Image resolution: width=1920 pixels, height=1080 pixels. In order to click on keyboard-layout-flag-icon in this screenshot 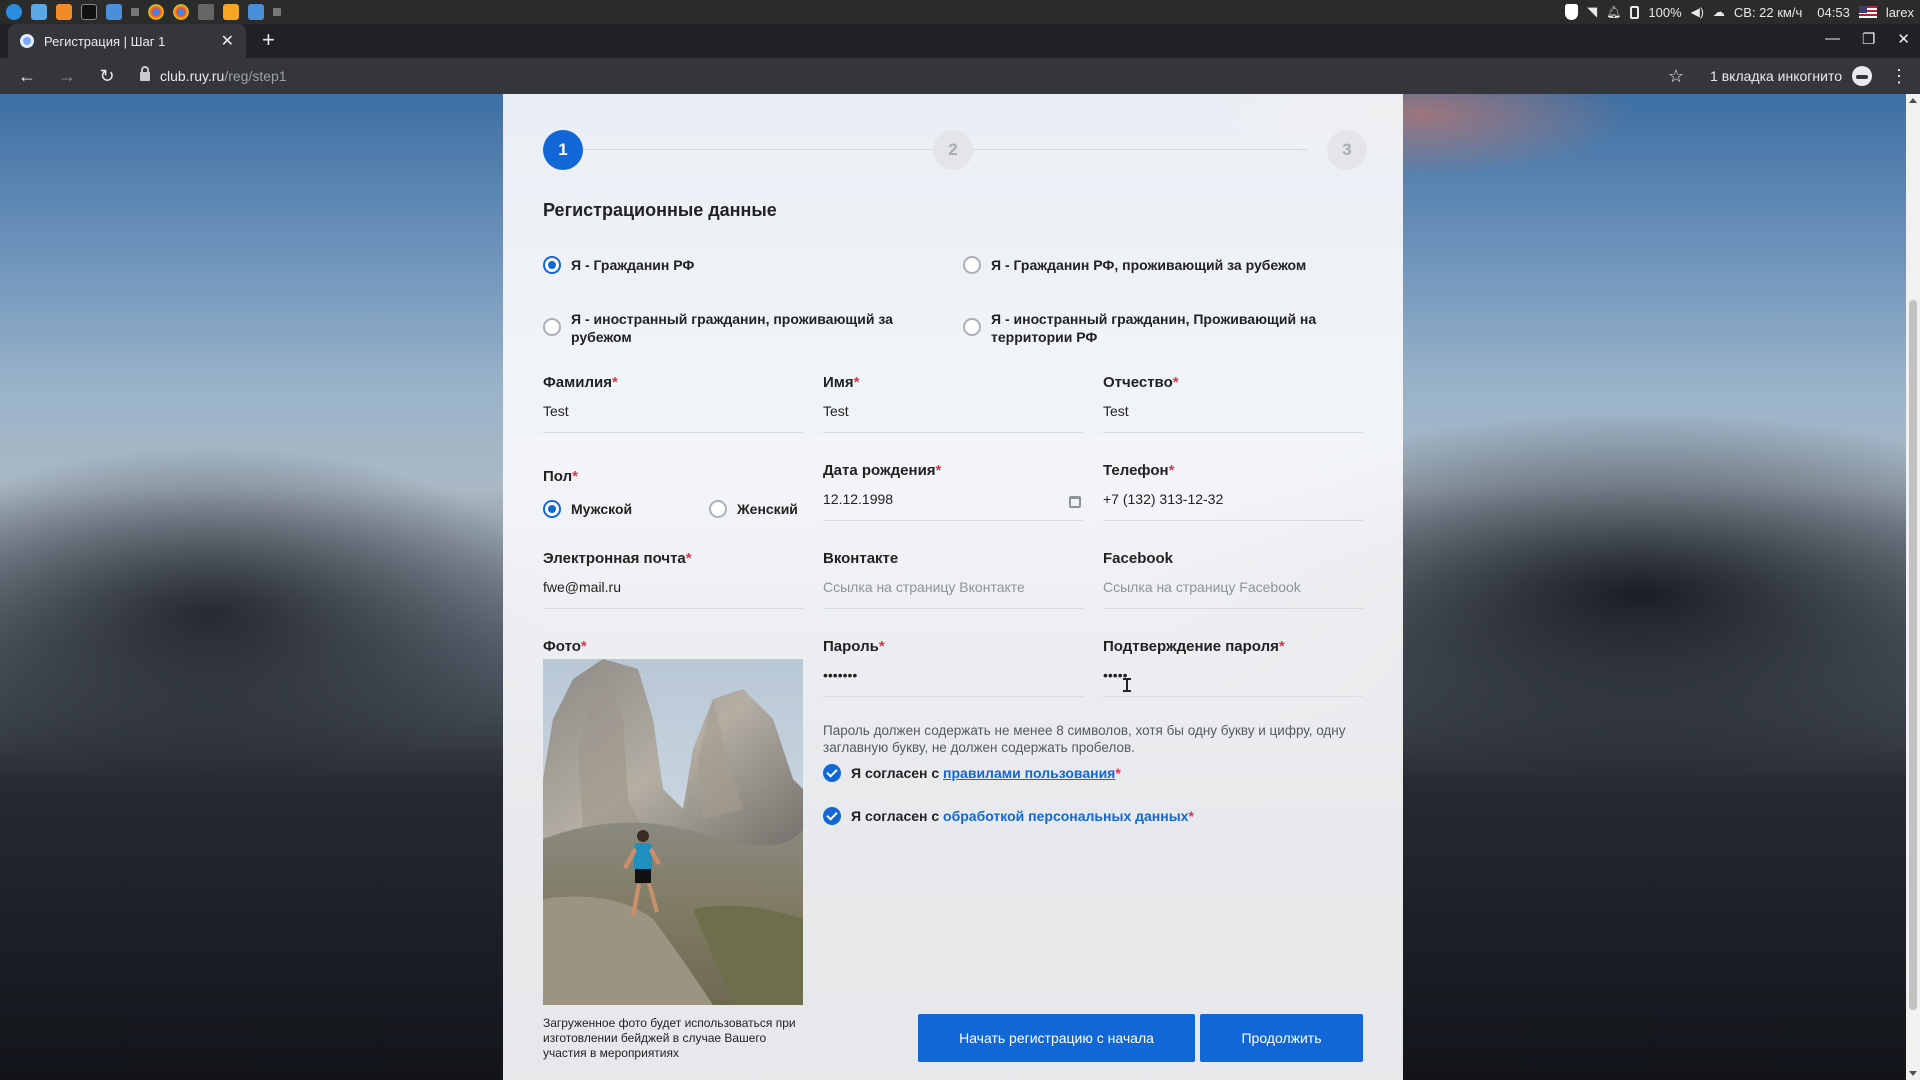, I will do `click(1867, 12)`.